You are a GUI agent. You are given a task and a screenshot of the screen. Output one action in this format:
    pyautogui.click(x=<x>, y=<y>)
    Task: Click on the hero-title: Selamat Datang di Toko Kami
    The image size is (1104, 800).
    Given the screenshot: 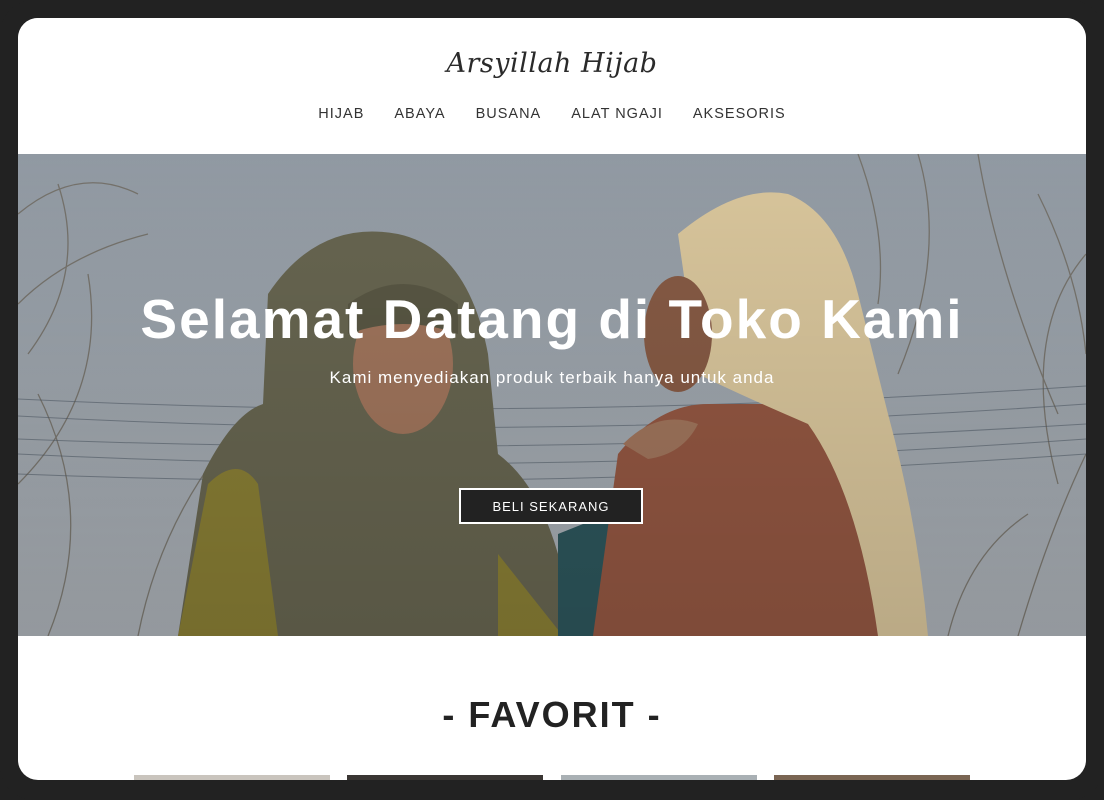 What is the action you would take?
    pyautogui.click(x=552, y=319)
    